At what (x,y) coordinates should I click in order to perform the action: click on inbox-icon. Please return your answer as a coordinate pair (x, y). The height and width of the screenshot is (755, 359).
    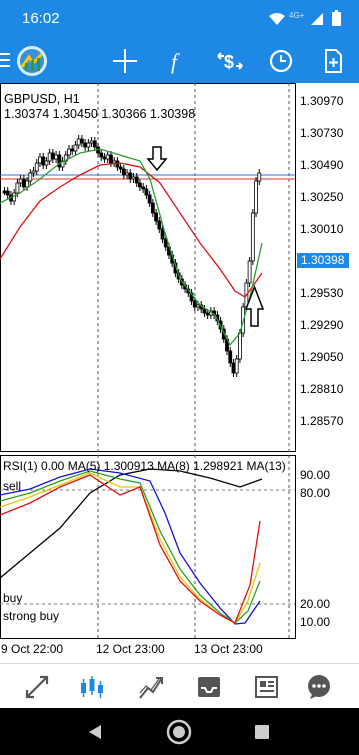
    Looking at the image, I should click on (209, 687).